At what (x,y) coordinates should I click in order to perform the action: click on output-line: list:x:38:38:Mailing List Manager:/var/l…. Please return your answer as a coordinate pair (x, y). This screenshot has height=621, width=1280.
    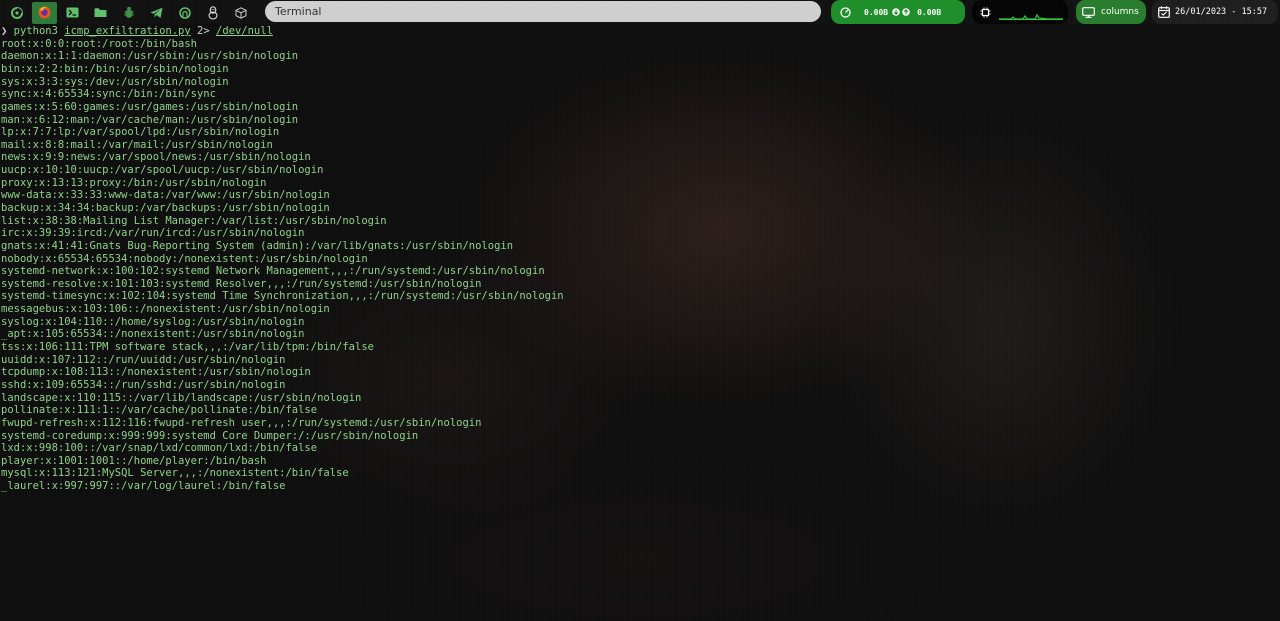
    Looking at the image, I should click on (194, 220).